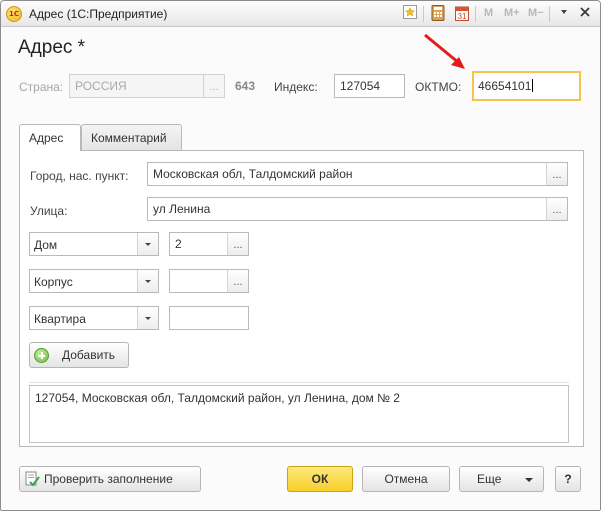 The height and width of the screenshot is (511, 601). What do you see at coordinates (50, 137) in the screenshot?
I see `tab-address: Адрес` at bounding box center [50, 137].